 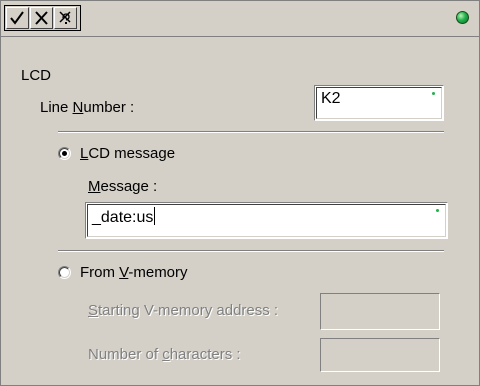 What do you see at coordinates (123, 217) in the screenshot?
I see `message-value: _date:us` at bounding box center [123, 217].